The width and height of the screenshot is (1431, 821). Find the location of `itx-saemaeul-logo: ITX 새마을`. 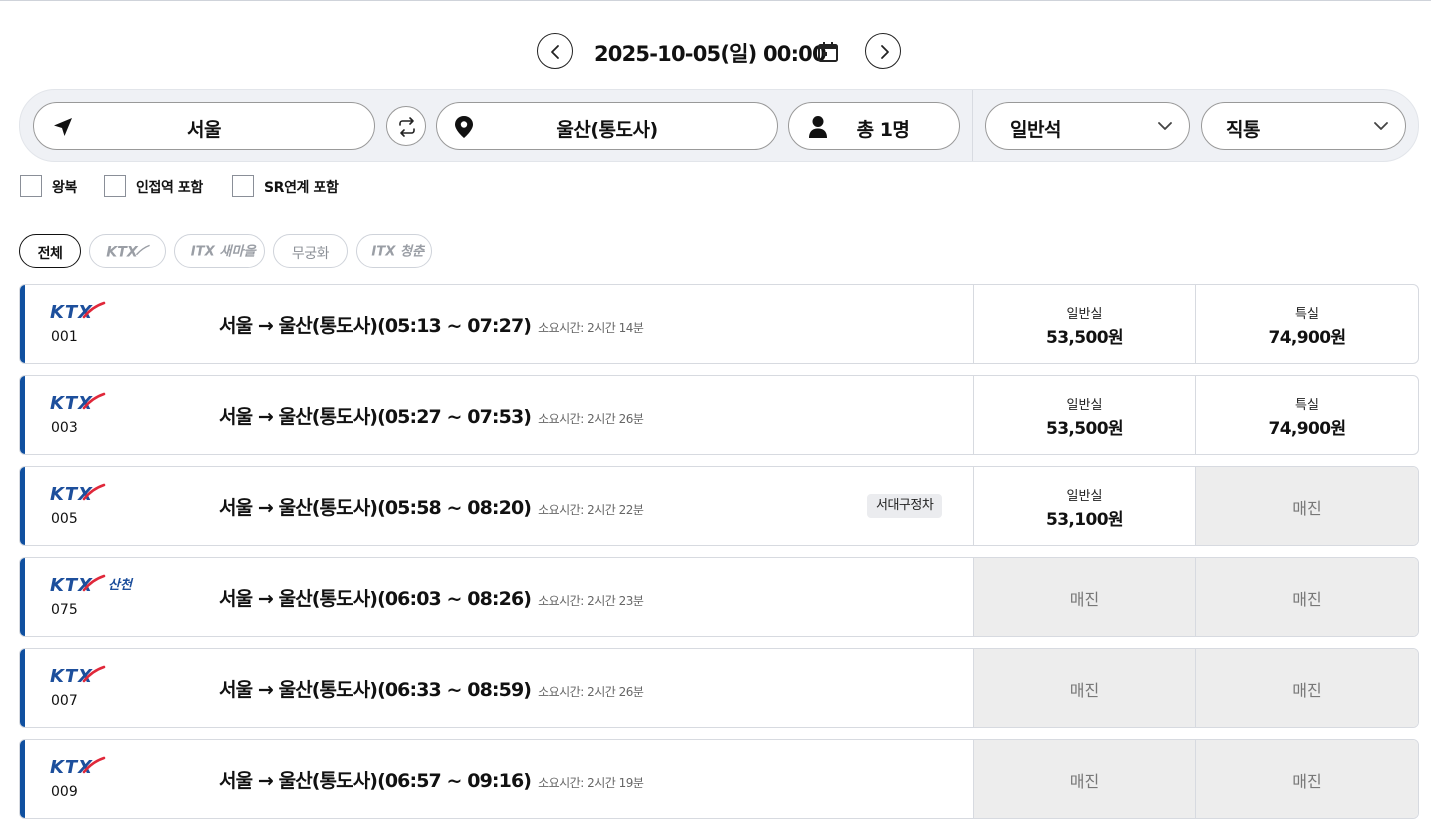

itx-saemaeul-logo: ITX 새마을 is located at coordinates (224, 252).